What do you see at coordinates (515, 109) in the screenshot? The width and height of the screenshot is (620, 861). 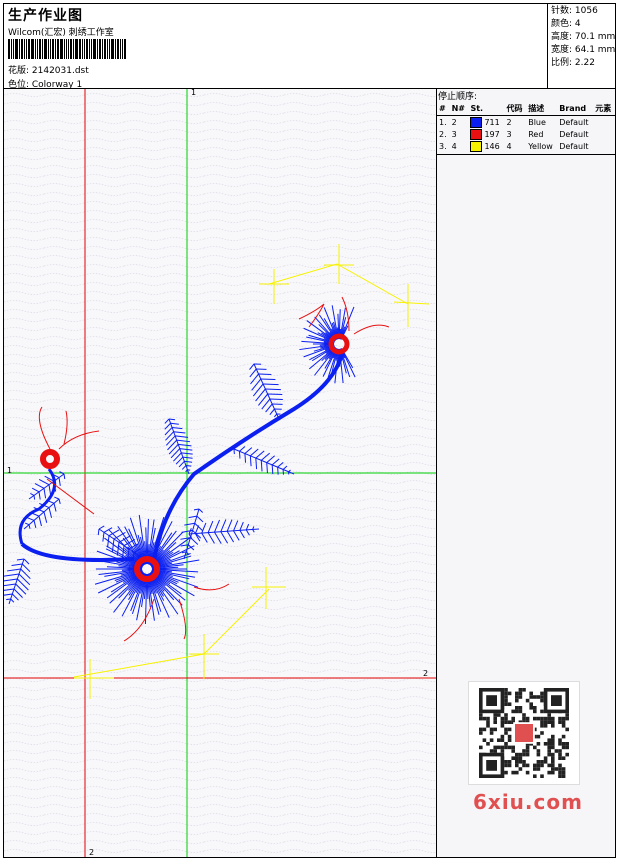 I see `col-code: 代码` at bounding box center [515, 109].